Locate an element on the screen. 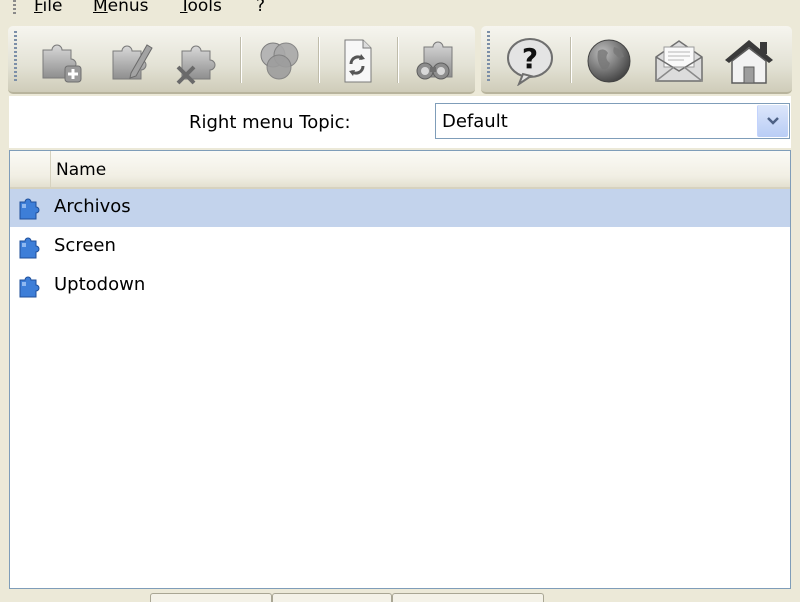 This screenshot has width=800, height=602. puzzle-edit-icon is located at coordinates (132, 62).